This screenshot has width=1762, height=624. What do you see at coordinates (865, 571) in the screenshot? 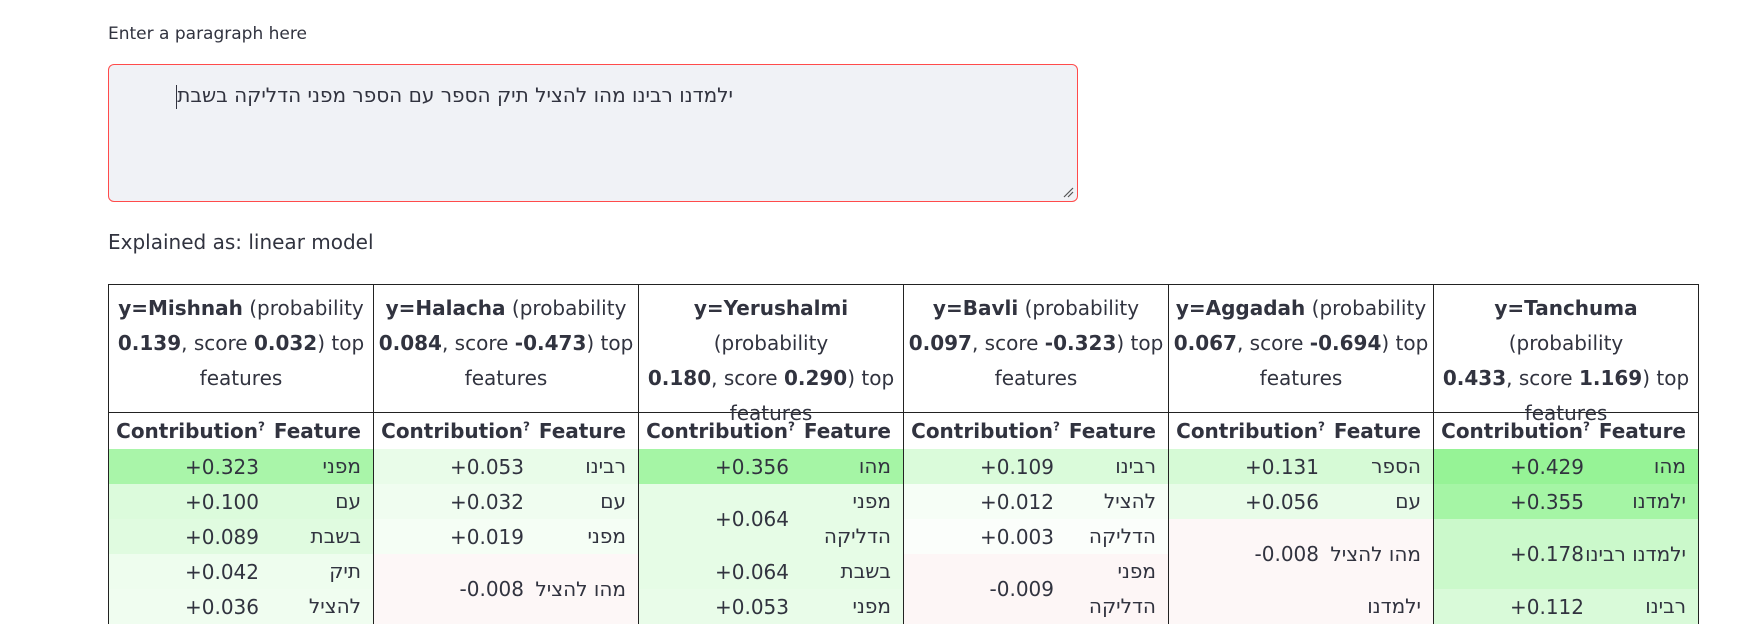
I see `feature-text: בשבת` at bounding box center [865, 571].